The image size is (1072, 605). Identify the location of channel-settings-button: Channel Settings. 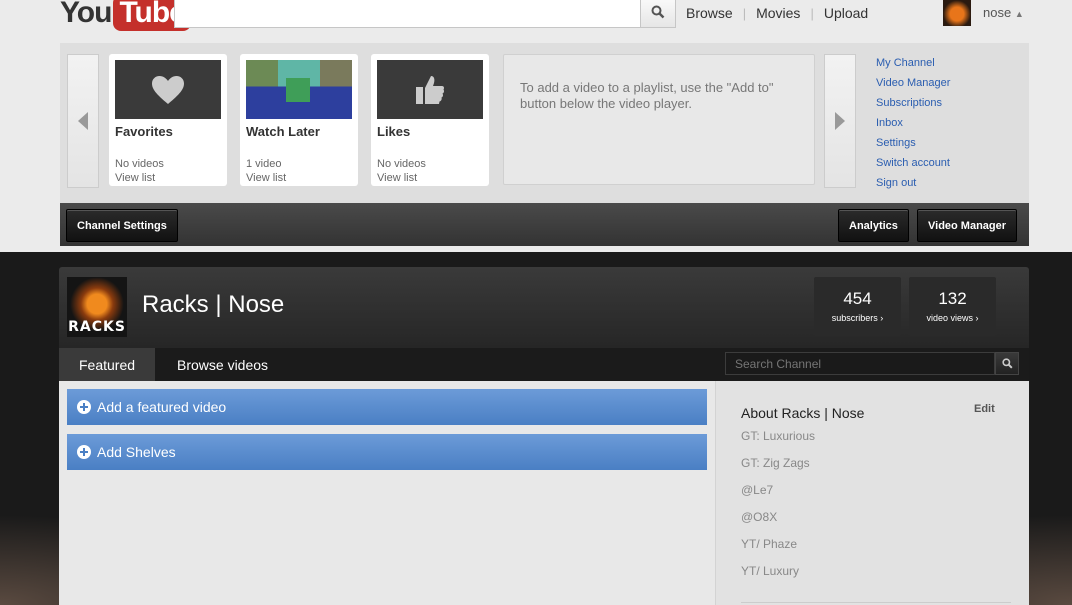
(122, 225).